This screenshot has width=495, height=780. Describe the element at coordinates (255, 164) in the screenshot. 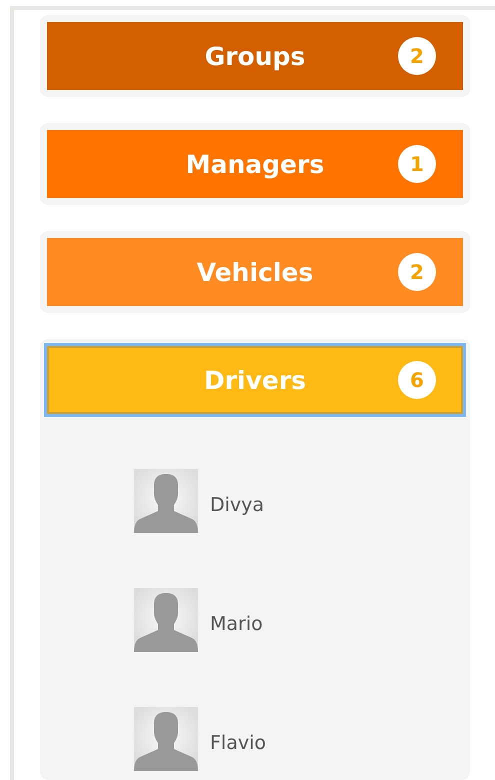

I see `section-header: Managers 1` at that location.